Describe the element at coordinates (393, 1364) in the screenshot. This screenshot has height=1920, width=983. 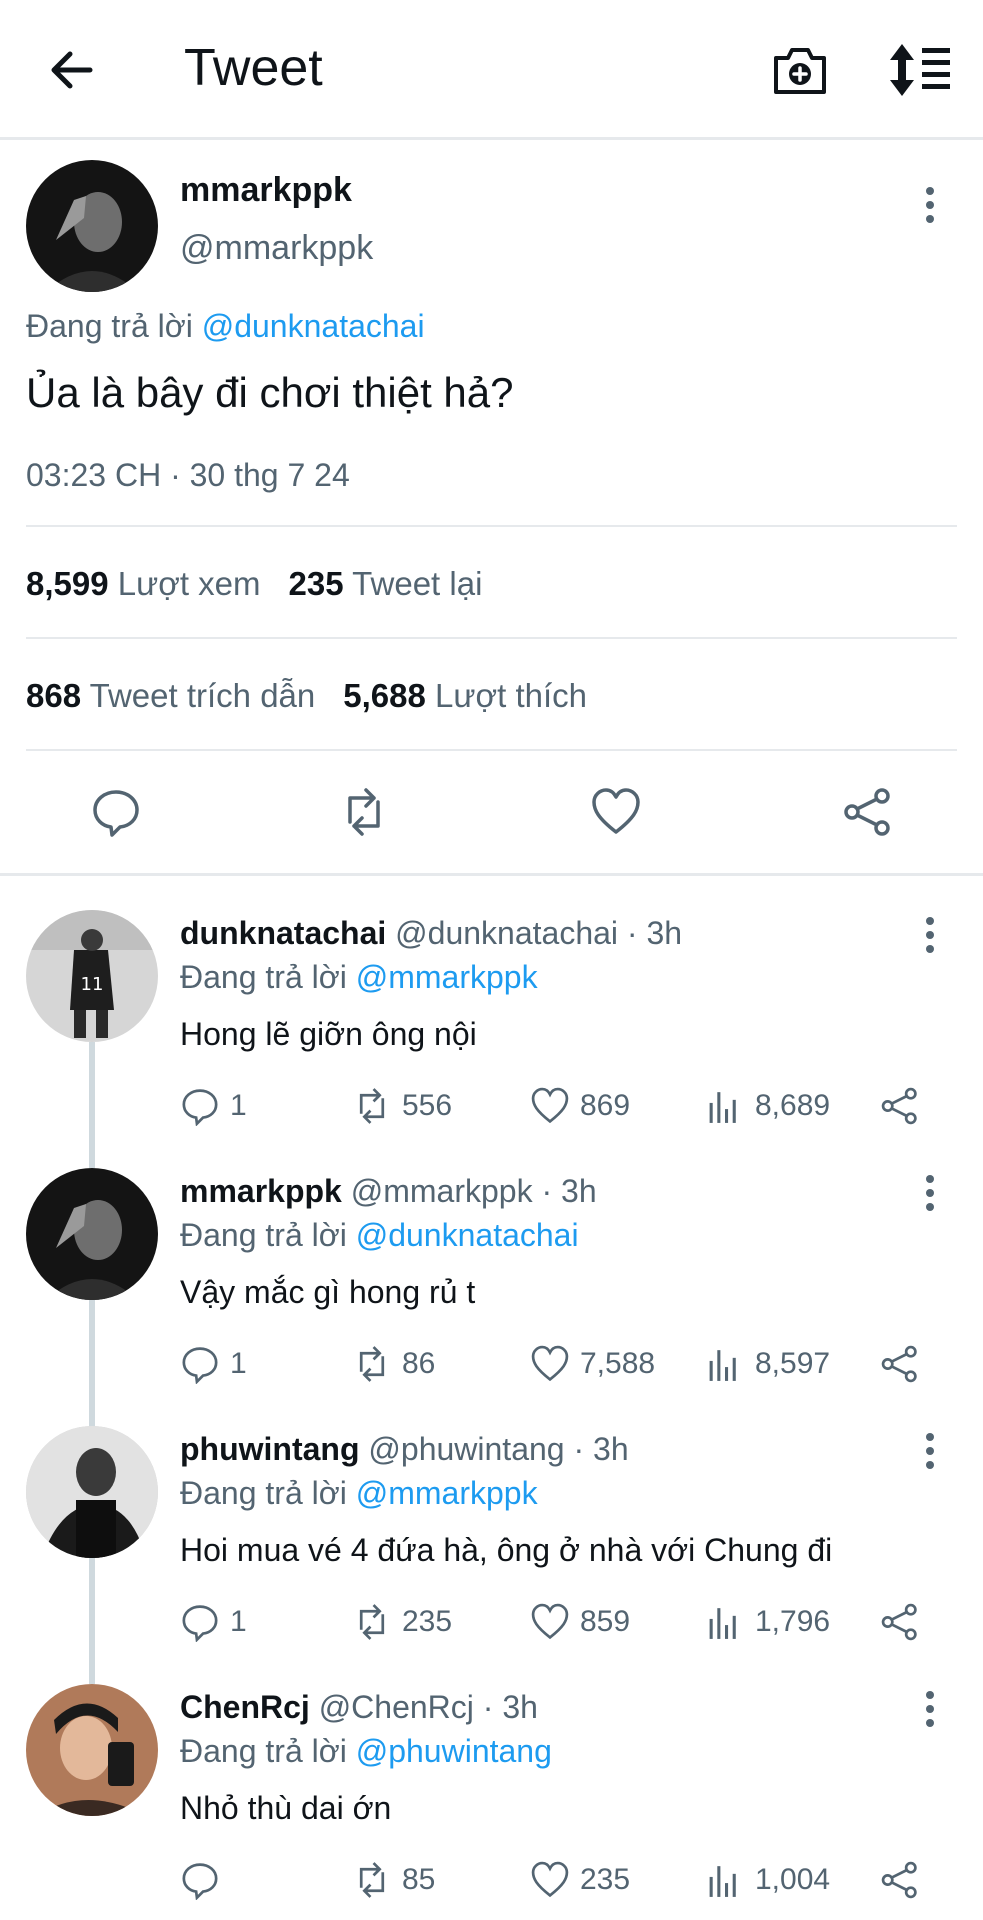
I see `retweet-button: 86` at that location.